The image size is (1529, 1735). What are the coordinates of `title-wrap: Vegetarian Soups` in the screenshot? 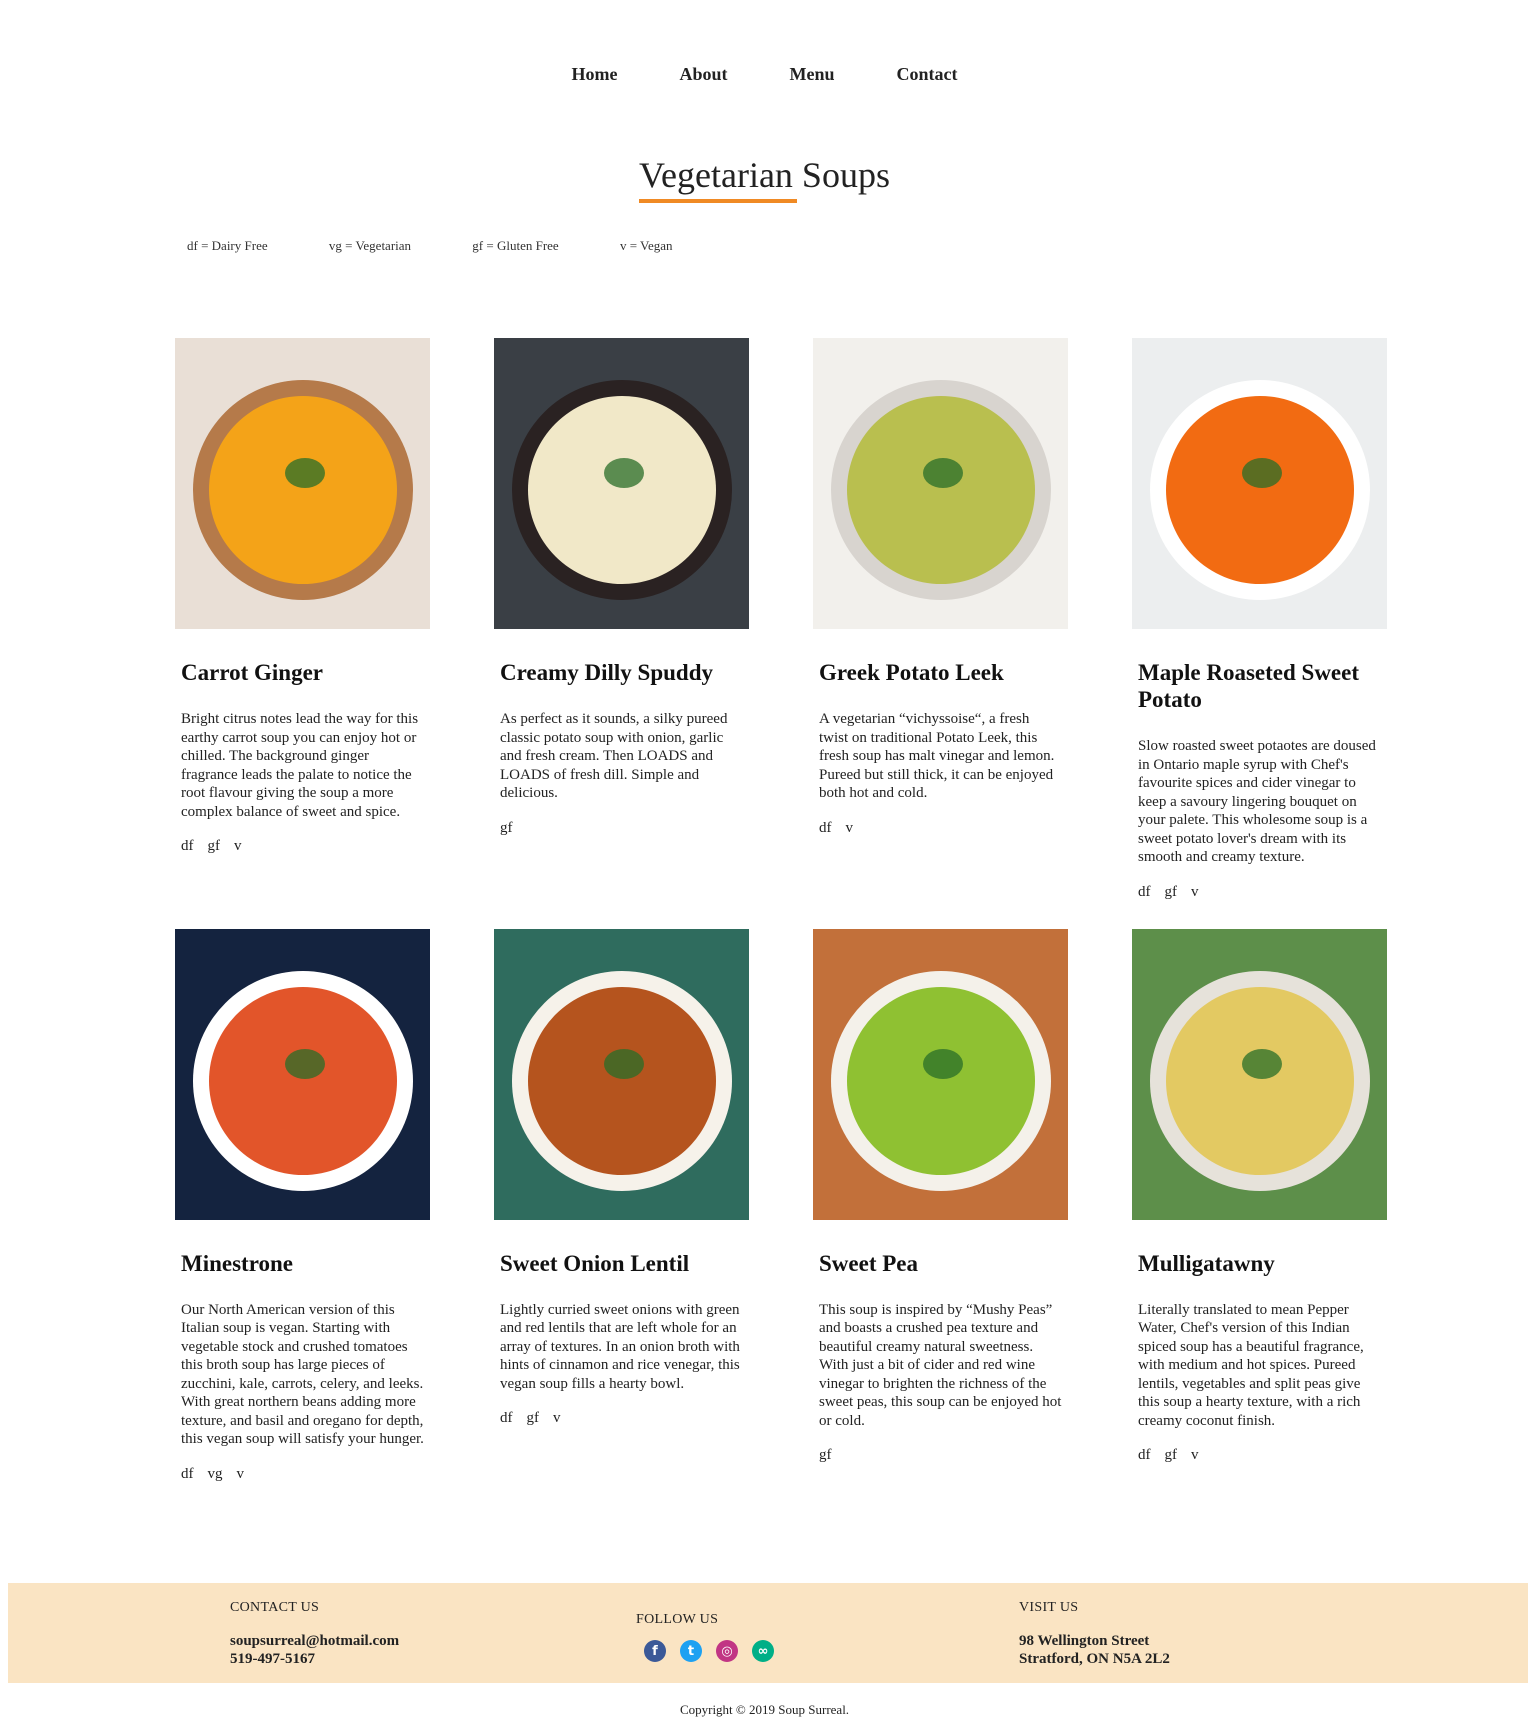 It's located at (764, 178).